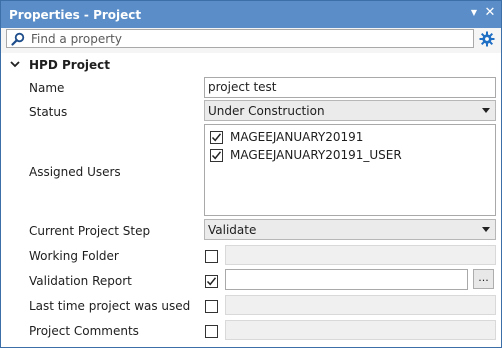 The width and height of the screenshot is (502, 348). I want to click on comments-field, so click(360, 330).